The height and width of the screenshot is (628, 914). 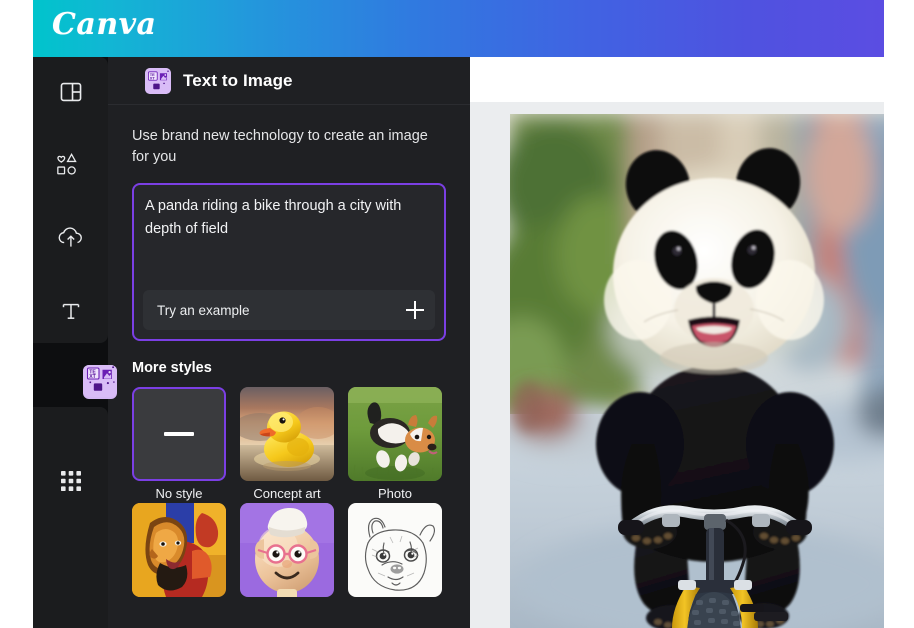 I want to click on style-option-photo: Photo, so click(x=395, y=444).